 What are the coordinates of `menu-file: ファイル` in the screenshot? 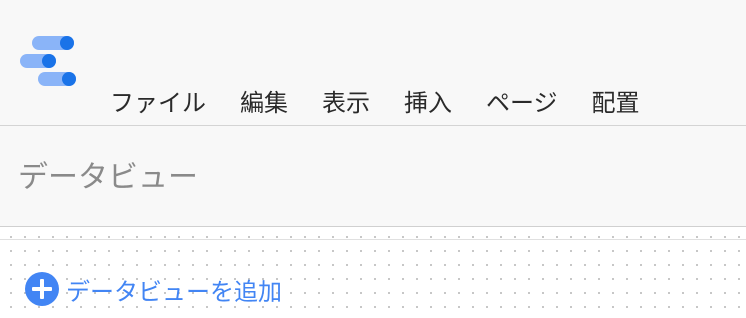 It's located at (158, 100).